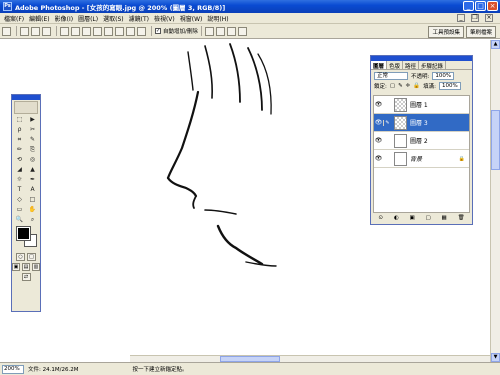 Image resolution: width=500 pixels, height=375 pixels. Describe the element at coordinates (88, 18) in the screenshot. I see `menu-layer: 圖層(L)` at that location.